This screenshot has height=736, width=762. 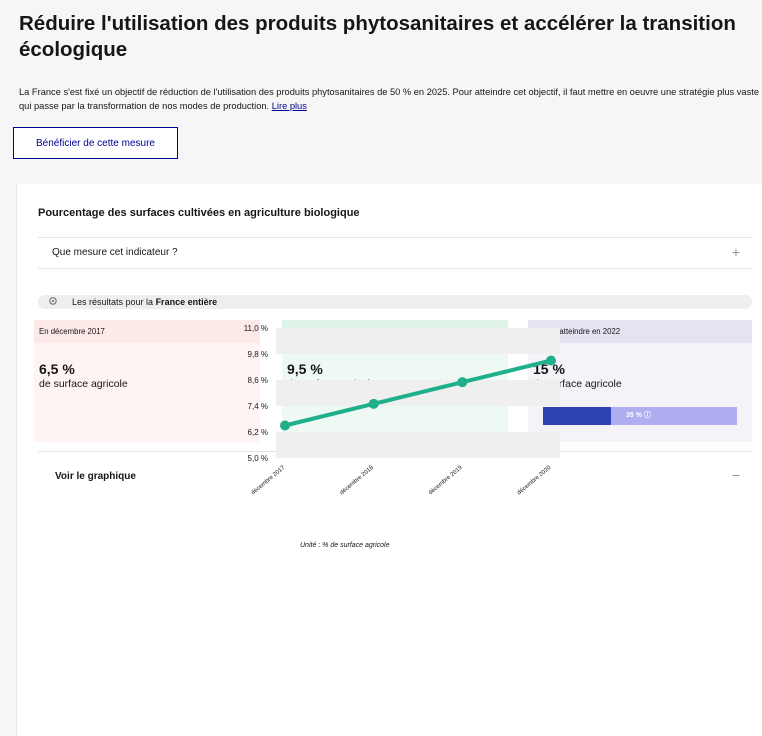 I want to click on progress-percent: 35 %, so click(x=634, y=415).